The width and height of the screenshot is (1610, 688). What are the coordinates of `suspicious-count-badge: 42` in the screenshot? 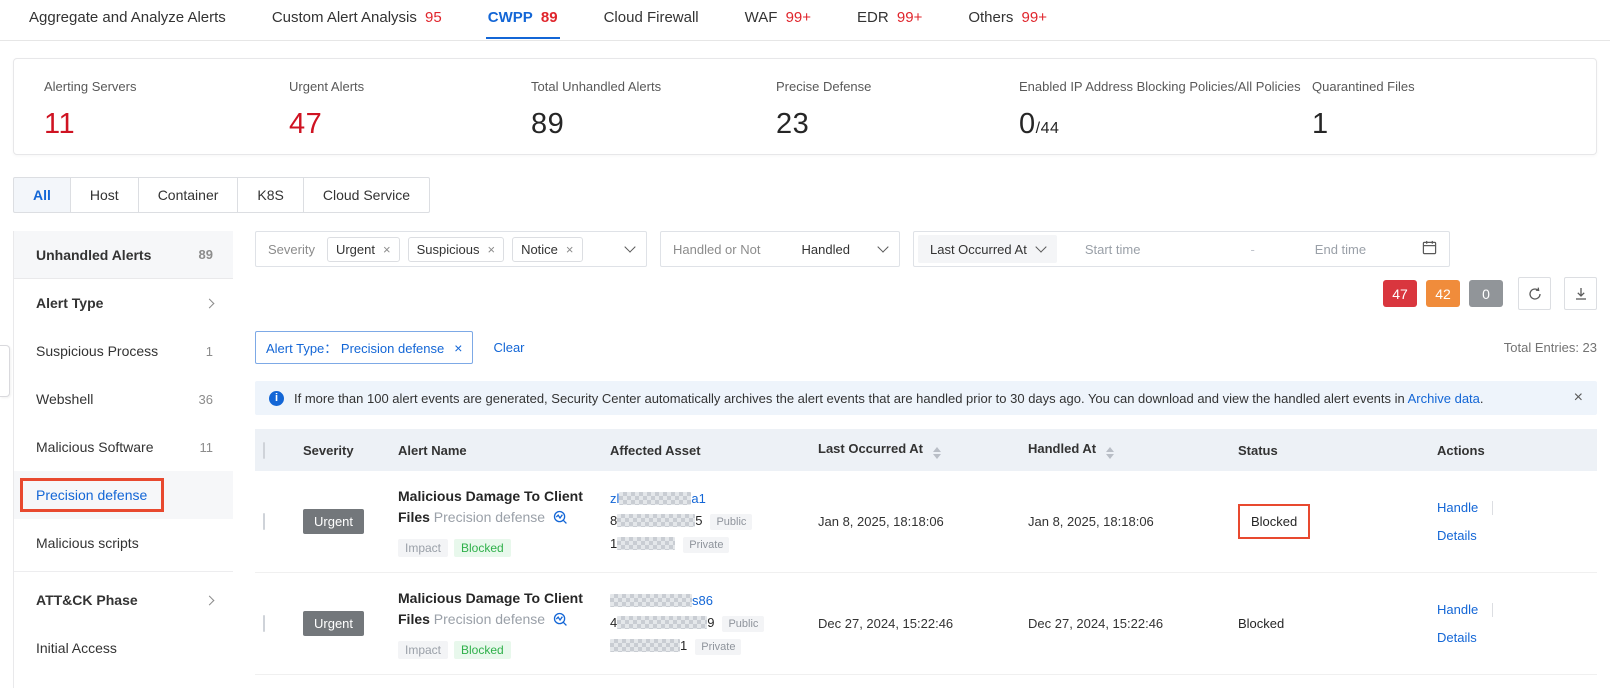 It's located at (1443, 293).